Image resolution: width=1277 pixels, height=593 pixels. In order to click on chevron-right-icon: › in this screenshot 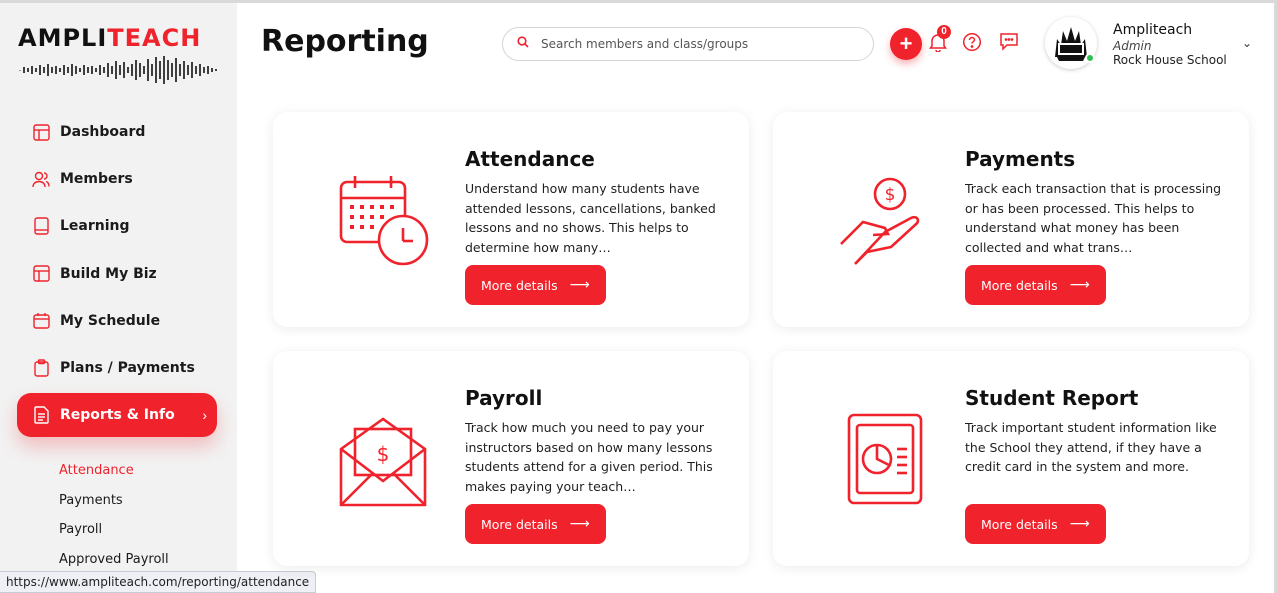, I will do `click(204, 415)`.